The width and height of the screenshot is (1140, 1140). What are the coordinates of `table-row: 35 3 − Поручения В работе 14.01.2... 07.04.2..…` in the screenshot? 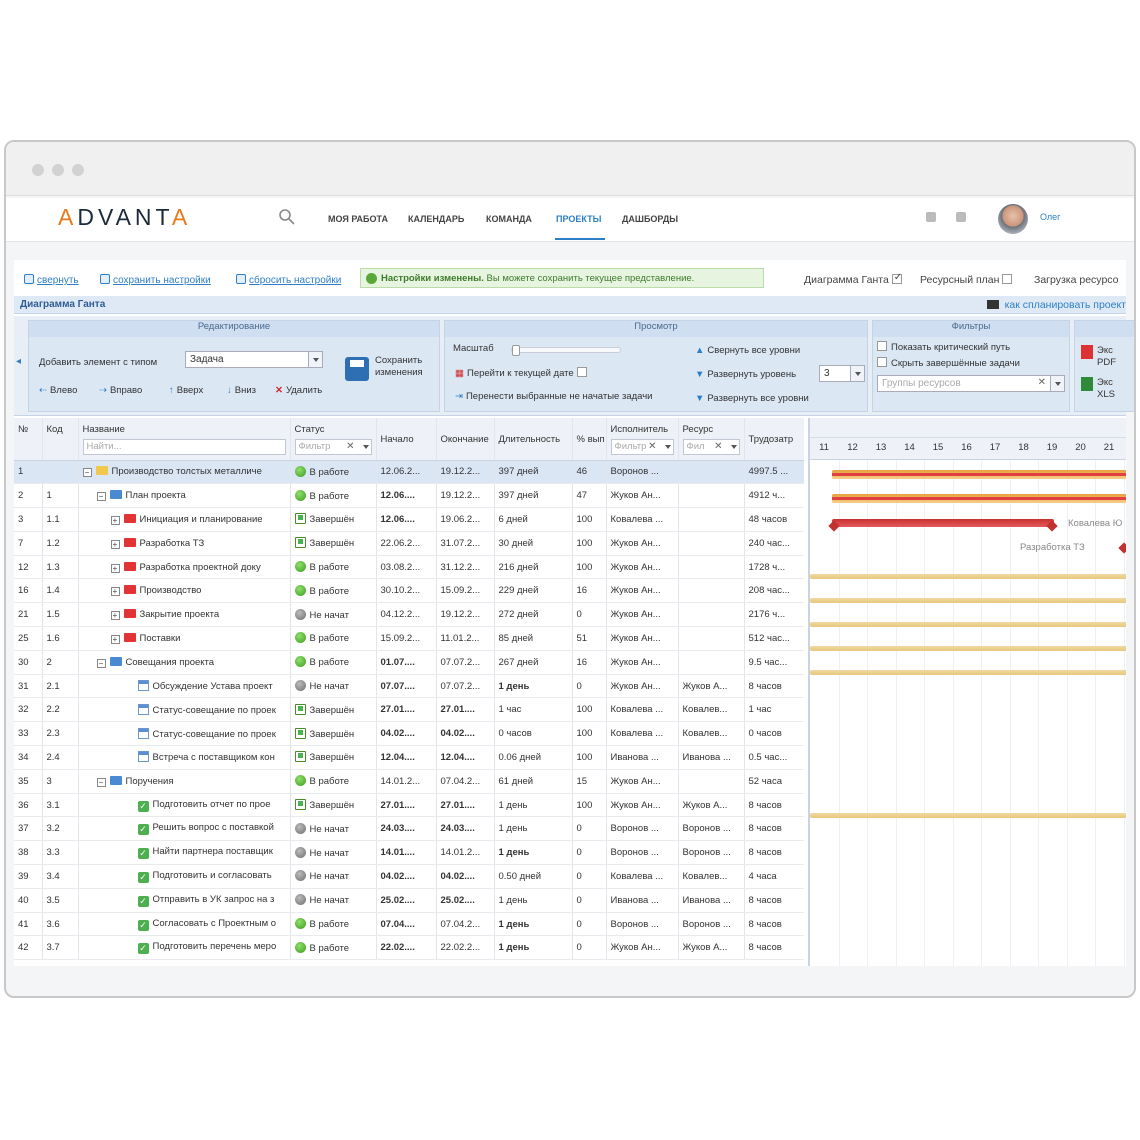 It's located at (409, 781).